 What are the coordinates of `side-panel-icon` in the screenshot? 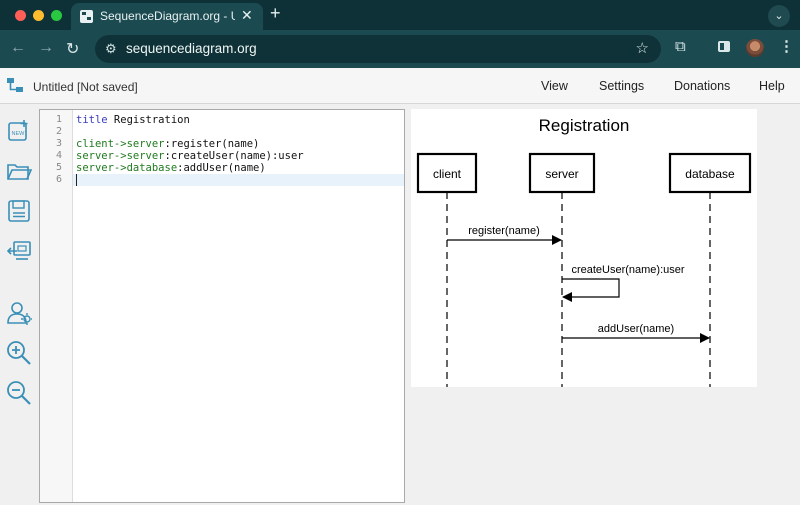 It's located at (724, 46).